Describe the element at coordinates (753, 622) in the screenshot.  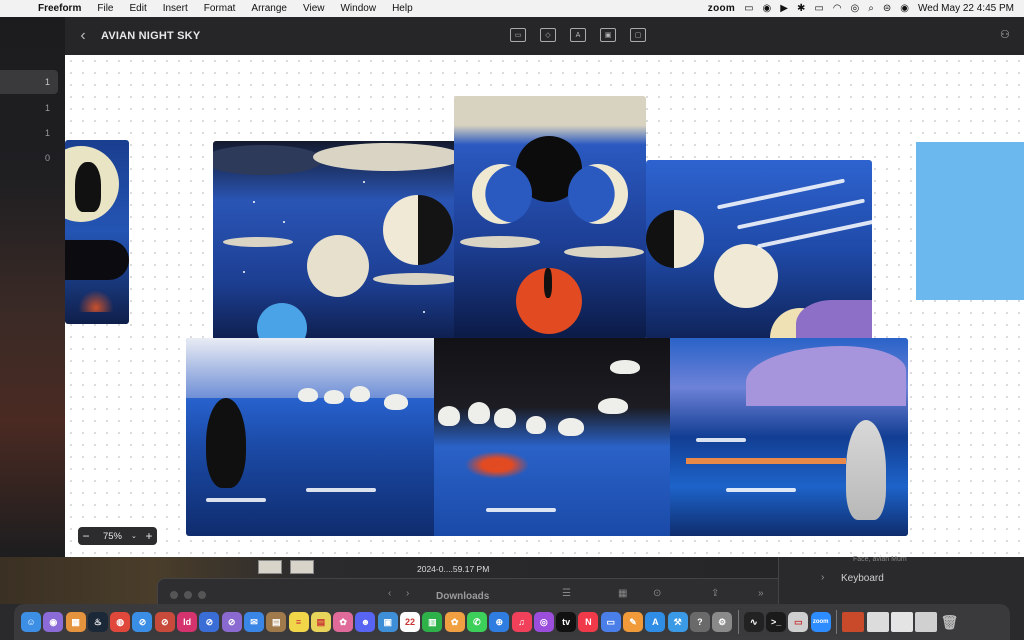
I see `dock-activity-icon: ∿` at that location.